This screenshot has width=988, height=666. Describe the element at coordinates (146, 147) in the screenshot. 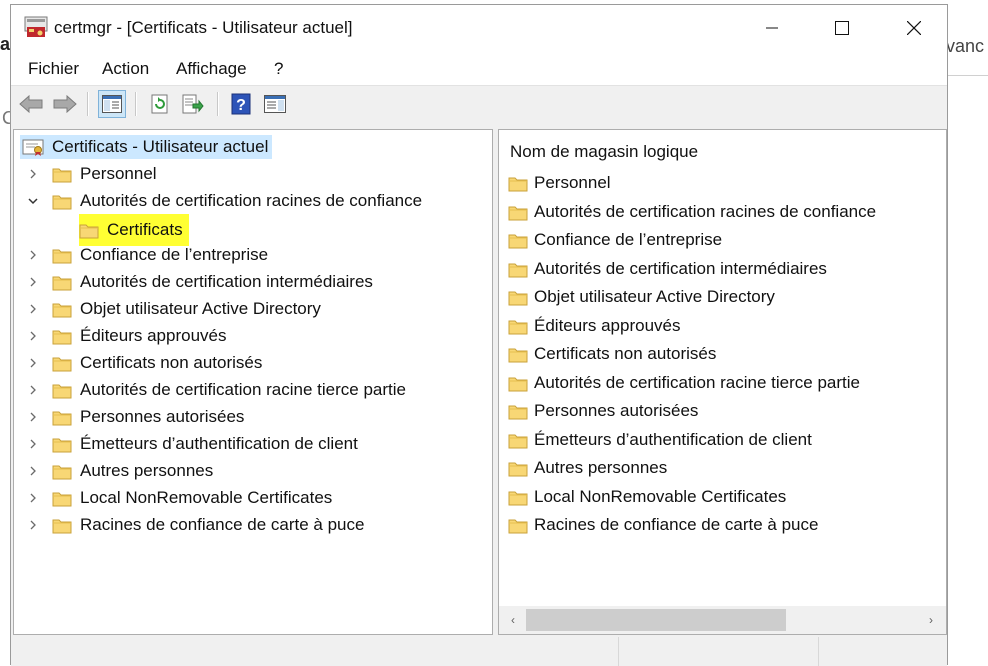

I see `tree-root: Certificats - Utilisateur actuel` at that location.